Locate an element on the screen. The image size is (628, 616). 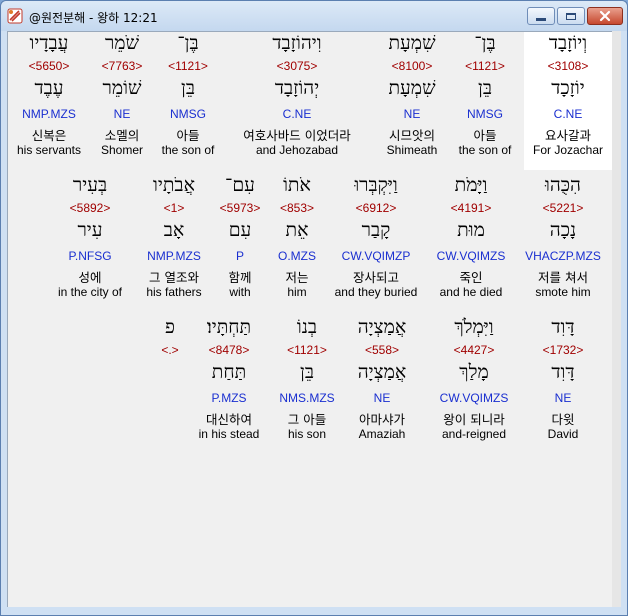
korean-gloss: 저는 is located at coordinates (297, 277).